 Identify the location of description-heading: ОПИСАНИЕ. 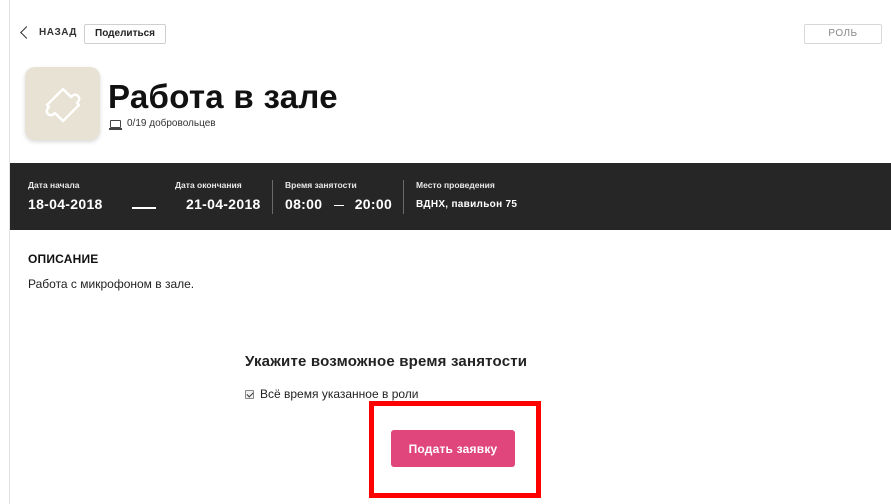
(63, 259).